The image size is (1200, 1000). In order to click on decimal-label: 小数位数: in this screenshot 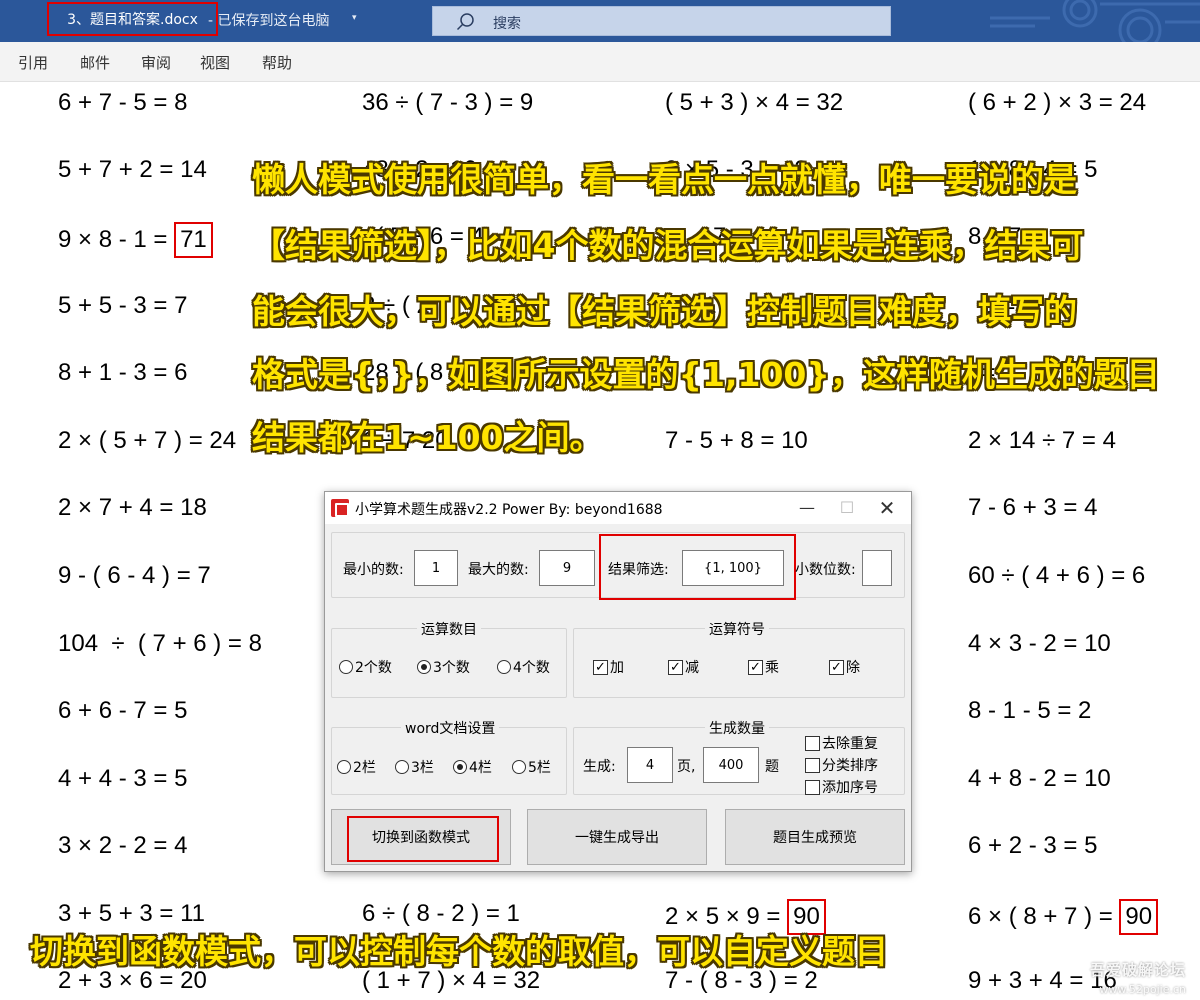, I will do `click(825, 570)`.